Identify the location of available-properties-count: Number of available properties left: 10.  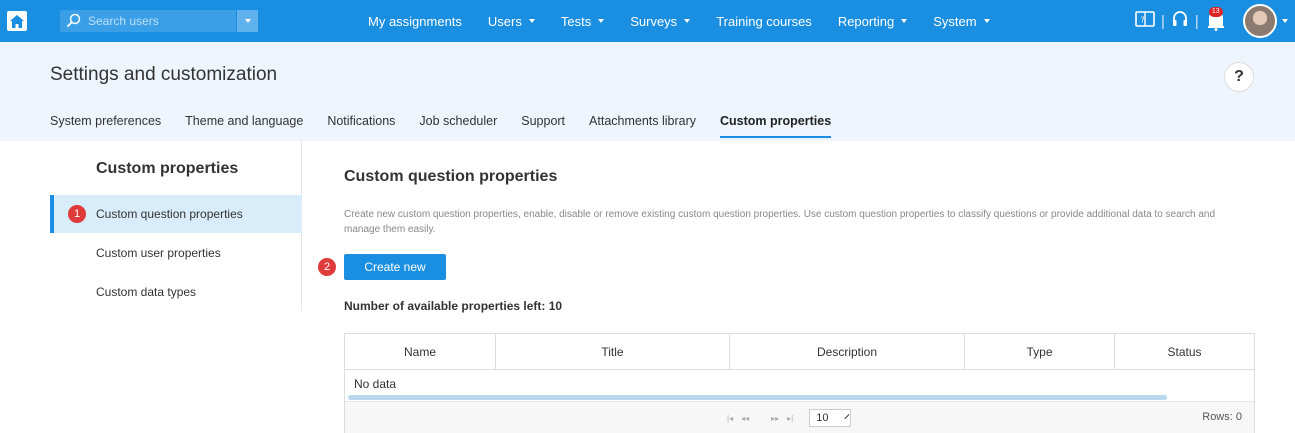
(453, 306).